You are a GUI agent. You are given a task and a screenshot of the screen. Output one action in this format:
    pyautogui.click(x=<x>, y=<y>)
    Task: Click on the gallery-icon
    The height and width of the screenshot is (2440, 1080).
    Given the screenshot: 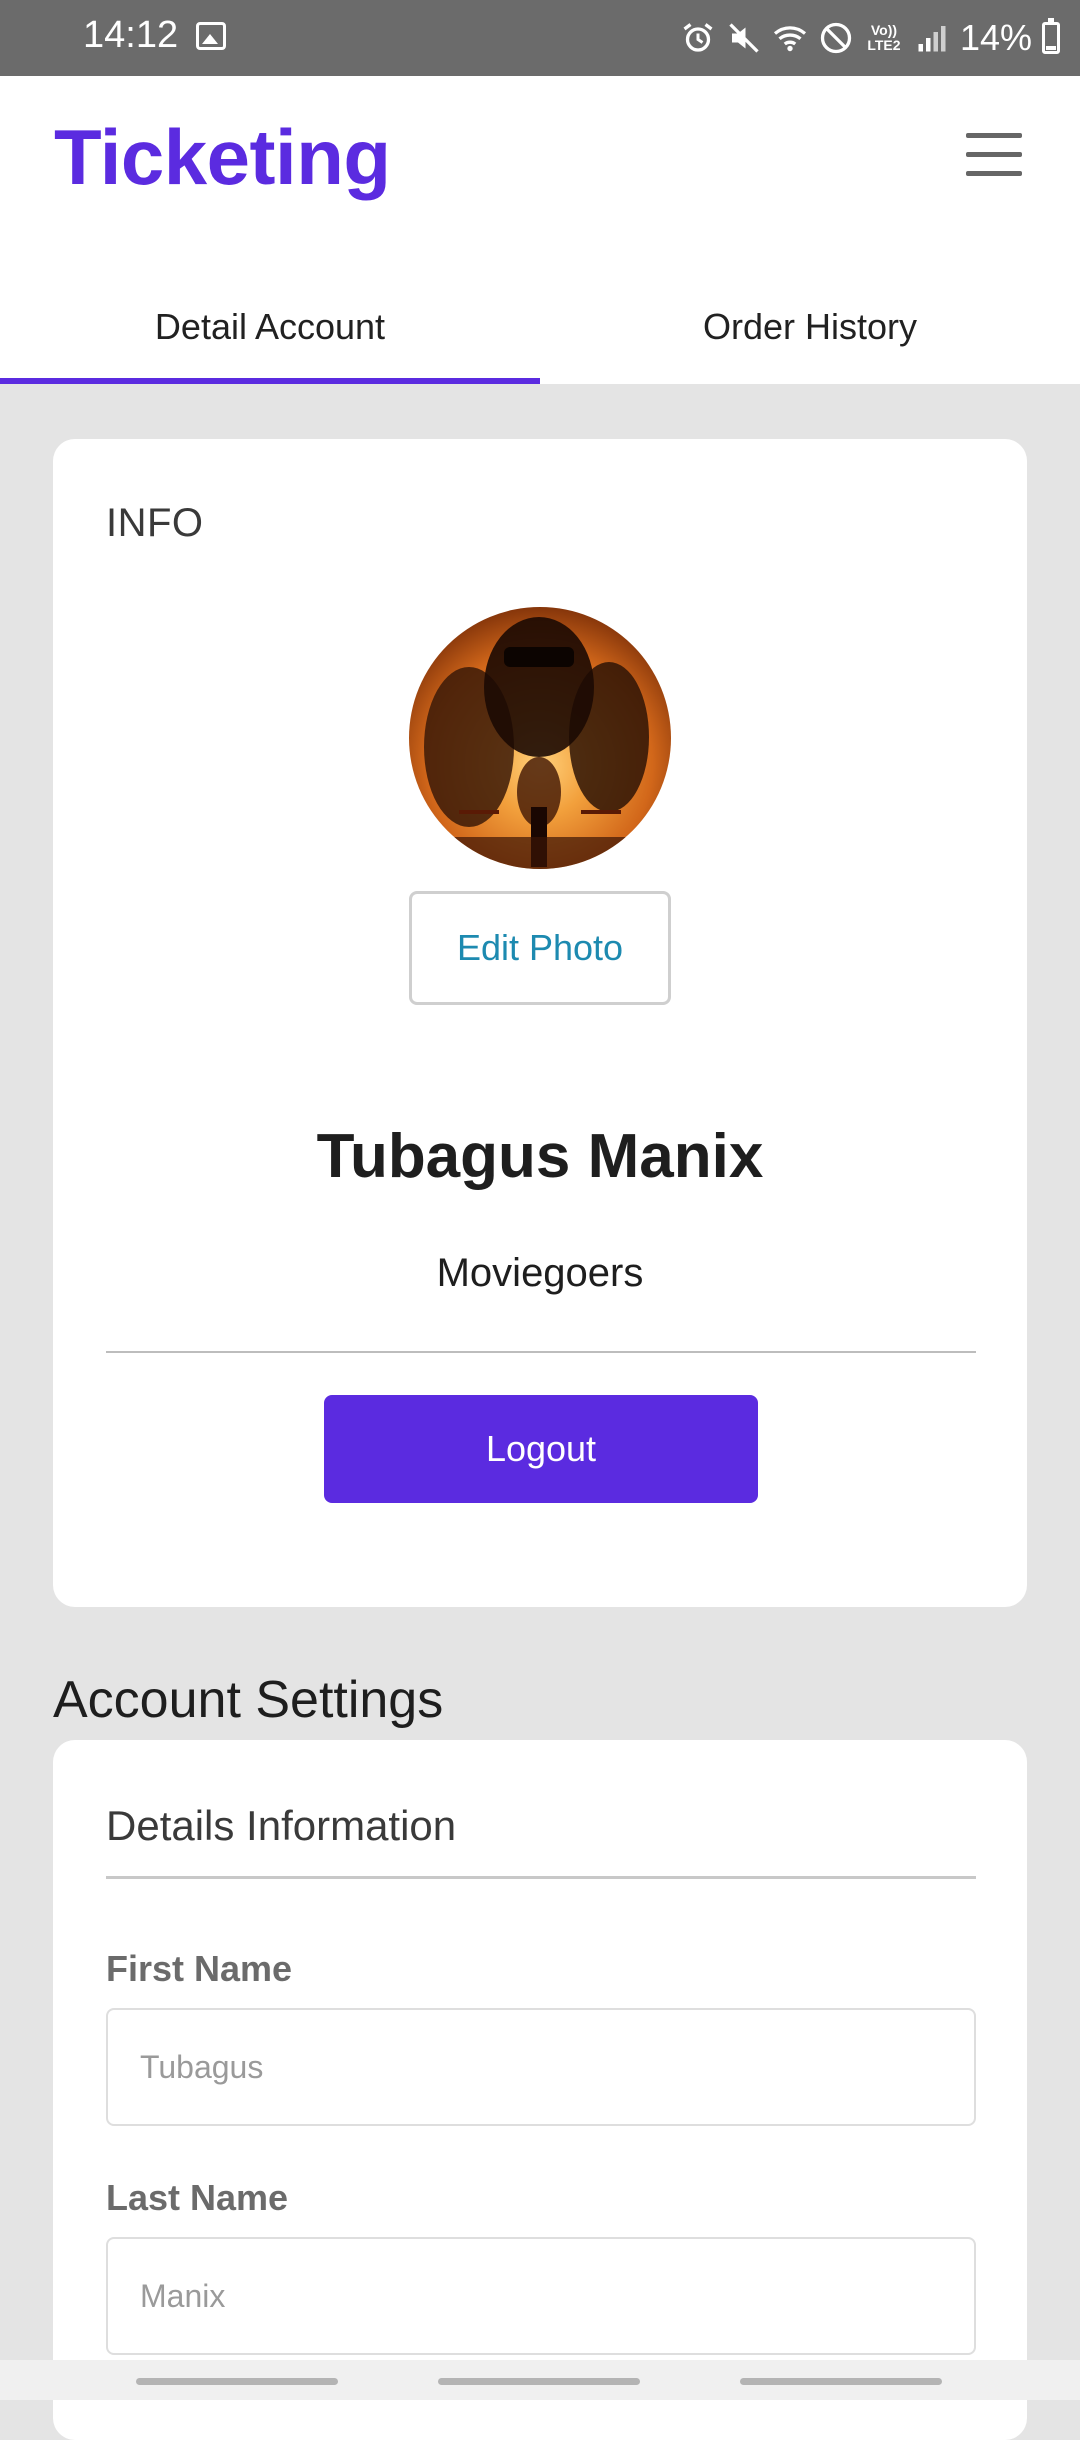 What is the action you would take?
    pyautogui.click(x=211, y=36)
    